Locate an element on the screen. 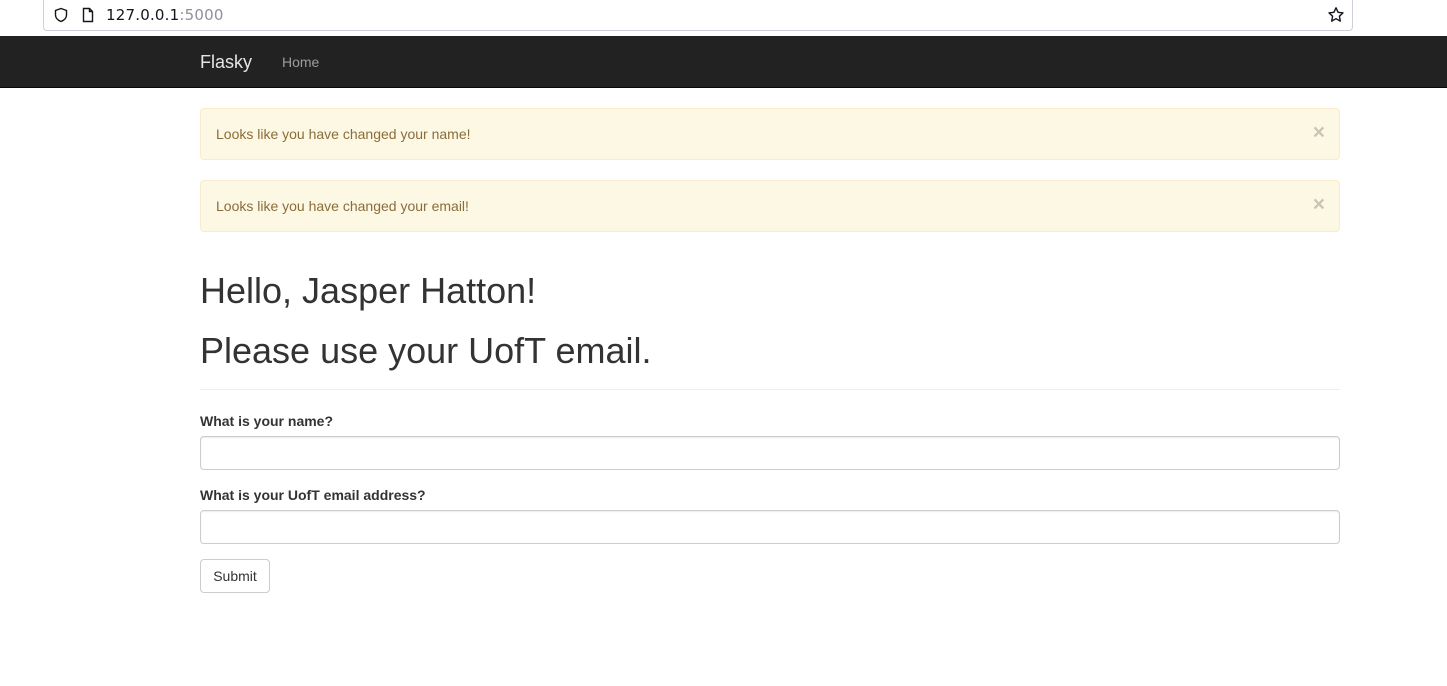 Image resolution: width=1447 pixels, height=686 pixels. browser-url-bar: 127.0.0.1:5000 is located at coordinates (698, 15).